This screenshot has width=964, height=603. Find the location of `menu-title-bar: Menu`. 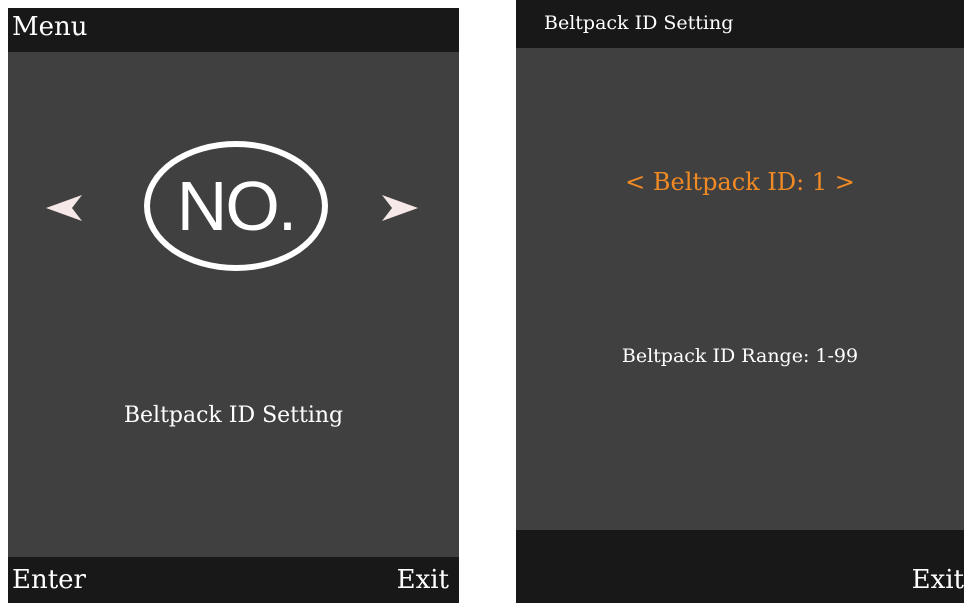

menu-title-bar: Menu is located at coordinates (233, 30).